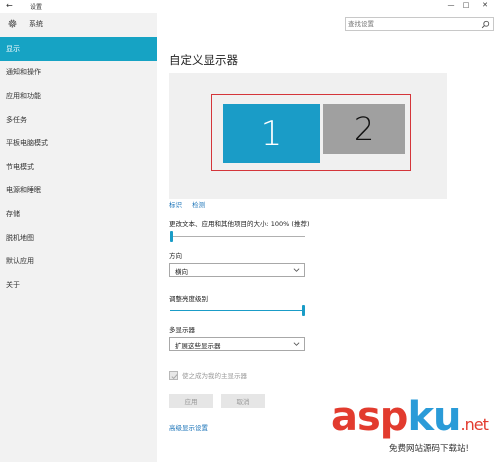  Describe the element at coordinates (36, 7) in the screenshot. I see `window-title: 设置` at that location.